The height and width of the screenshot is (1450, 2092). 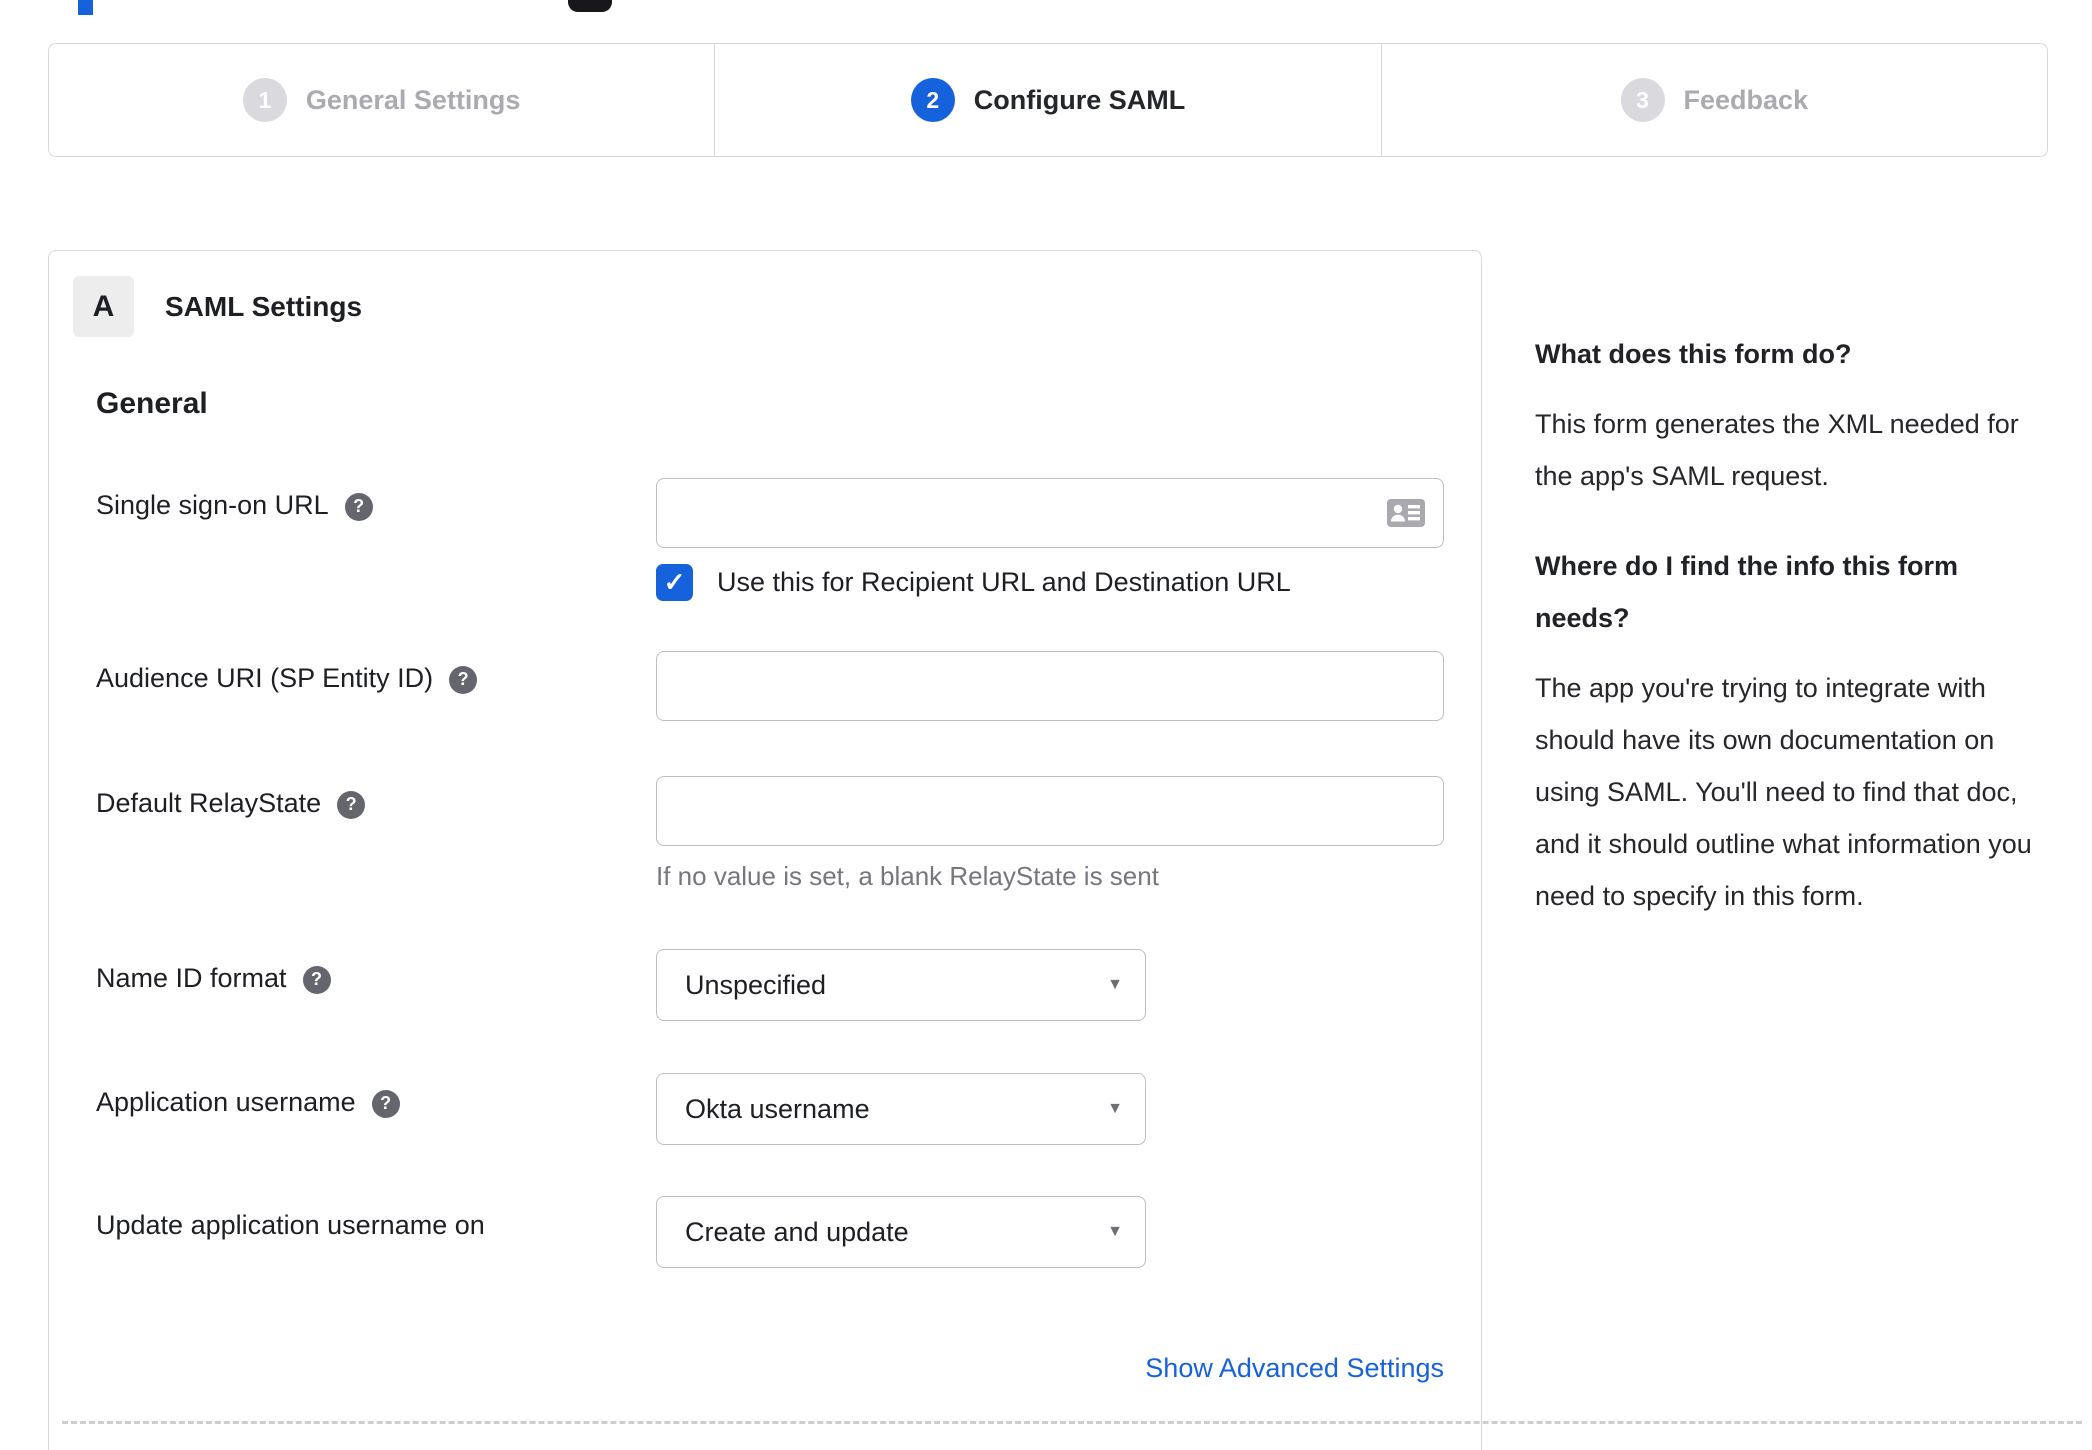 I want to click on update-username-select: Create and update ▼, so click(x=901, y=1232).